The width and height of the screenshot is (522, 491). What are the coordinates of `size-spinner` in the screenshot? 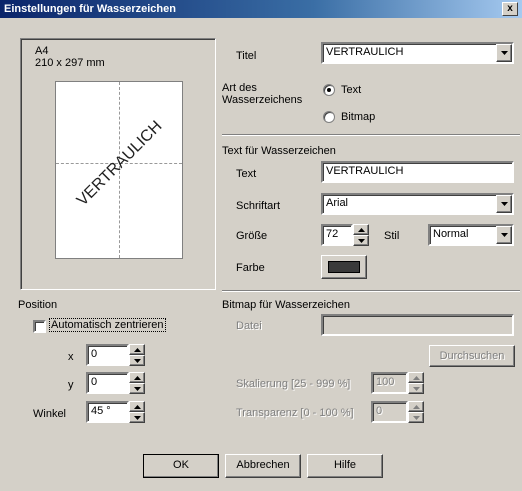 It's located at (361, 235).